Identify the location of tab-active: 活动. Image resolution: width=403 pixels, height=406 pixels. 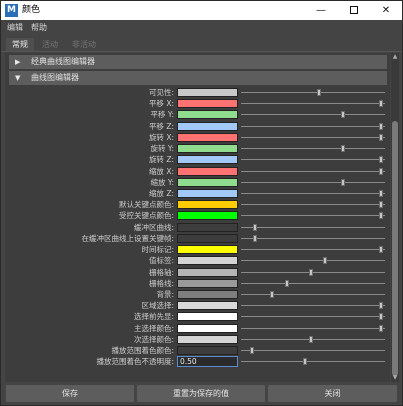
(50, 44).